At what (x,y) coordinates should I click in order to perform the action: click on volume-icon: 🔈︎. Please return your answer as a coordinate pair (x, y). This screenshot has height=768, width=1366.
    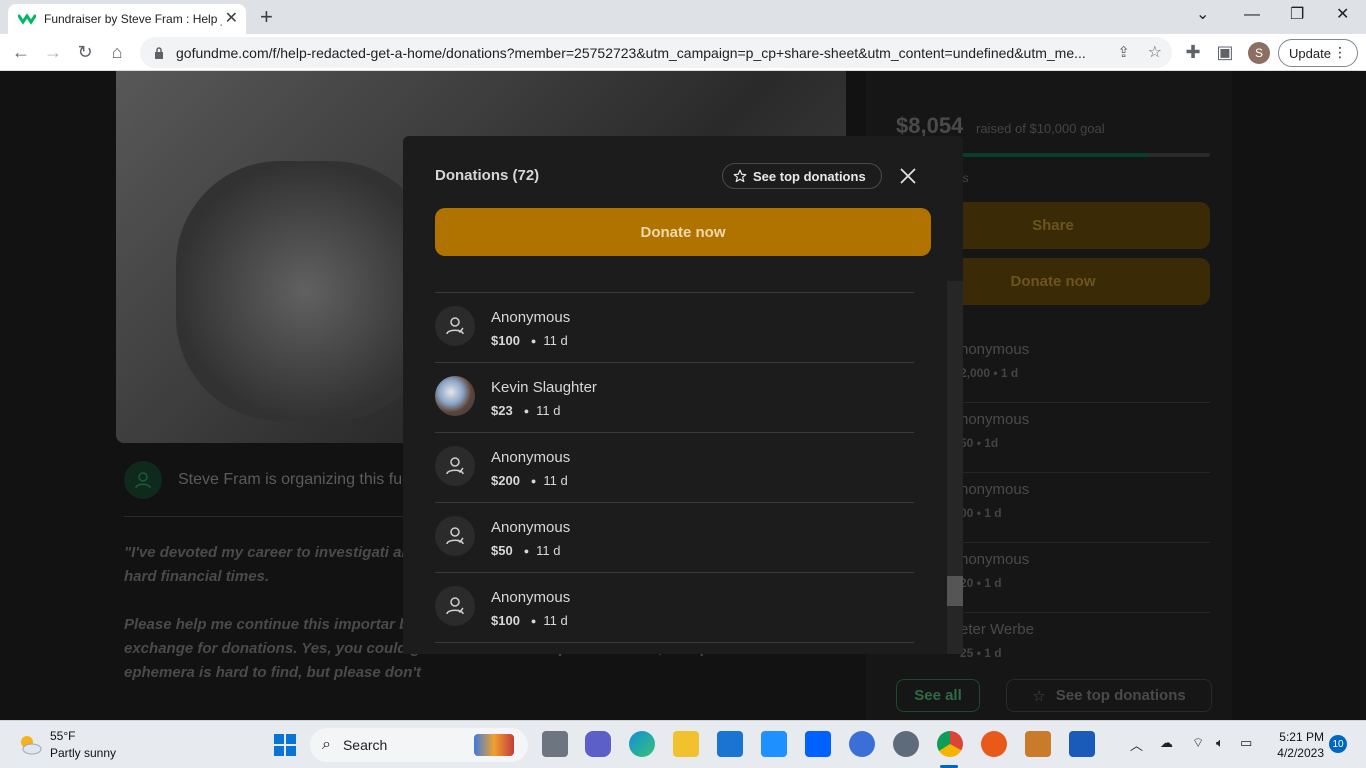
    Looking at the image, I should click on (1220, 743).